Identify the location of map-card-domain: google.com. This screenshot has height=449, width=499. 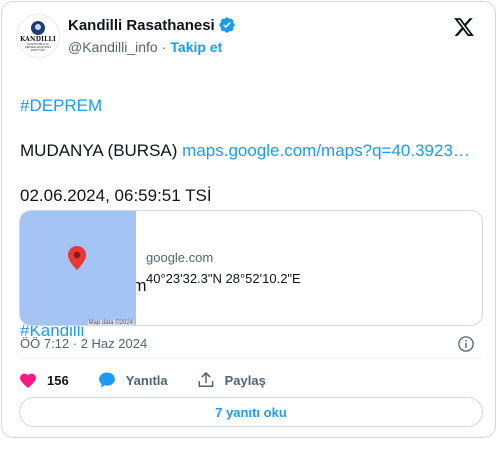
(180, 257).